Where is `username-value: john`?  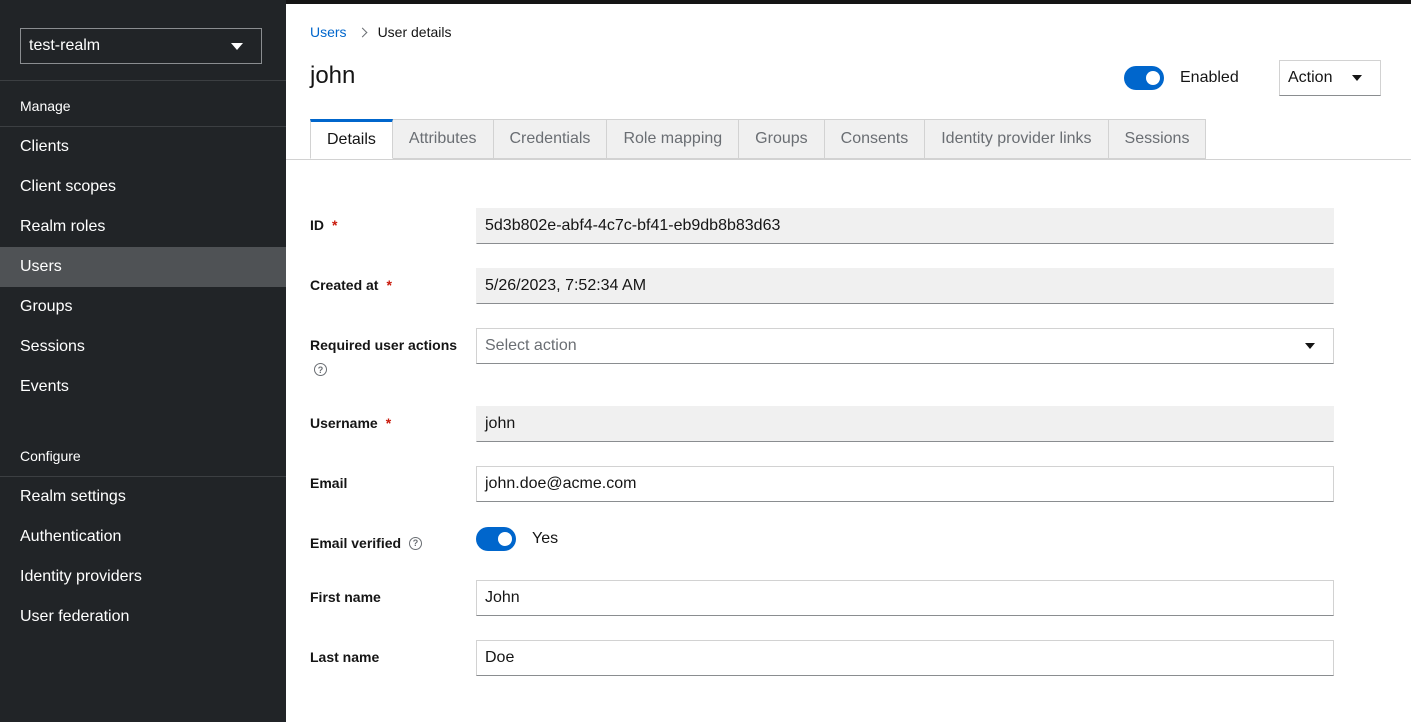 username-value: john is located at coordinates (500, 423).